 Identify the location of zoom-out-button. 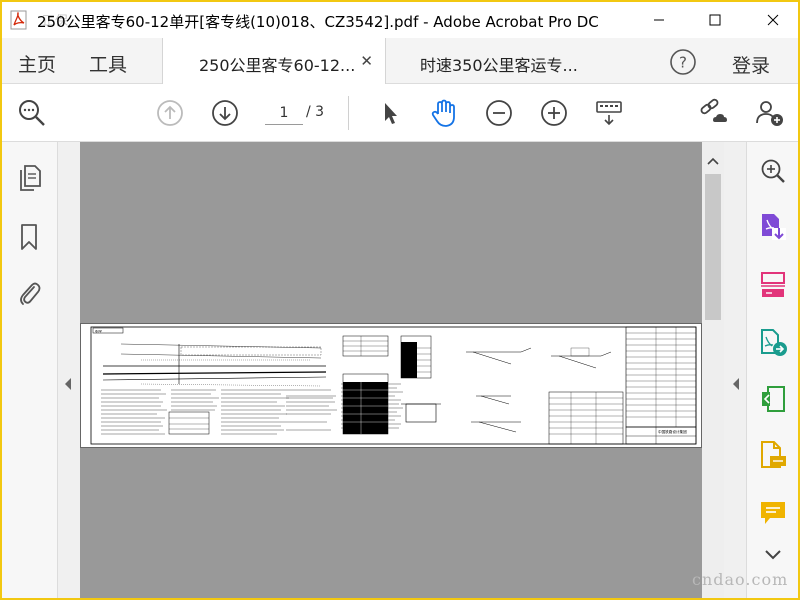
(499, 113).